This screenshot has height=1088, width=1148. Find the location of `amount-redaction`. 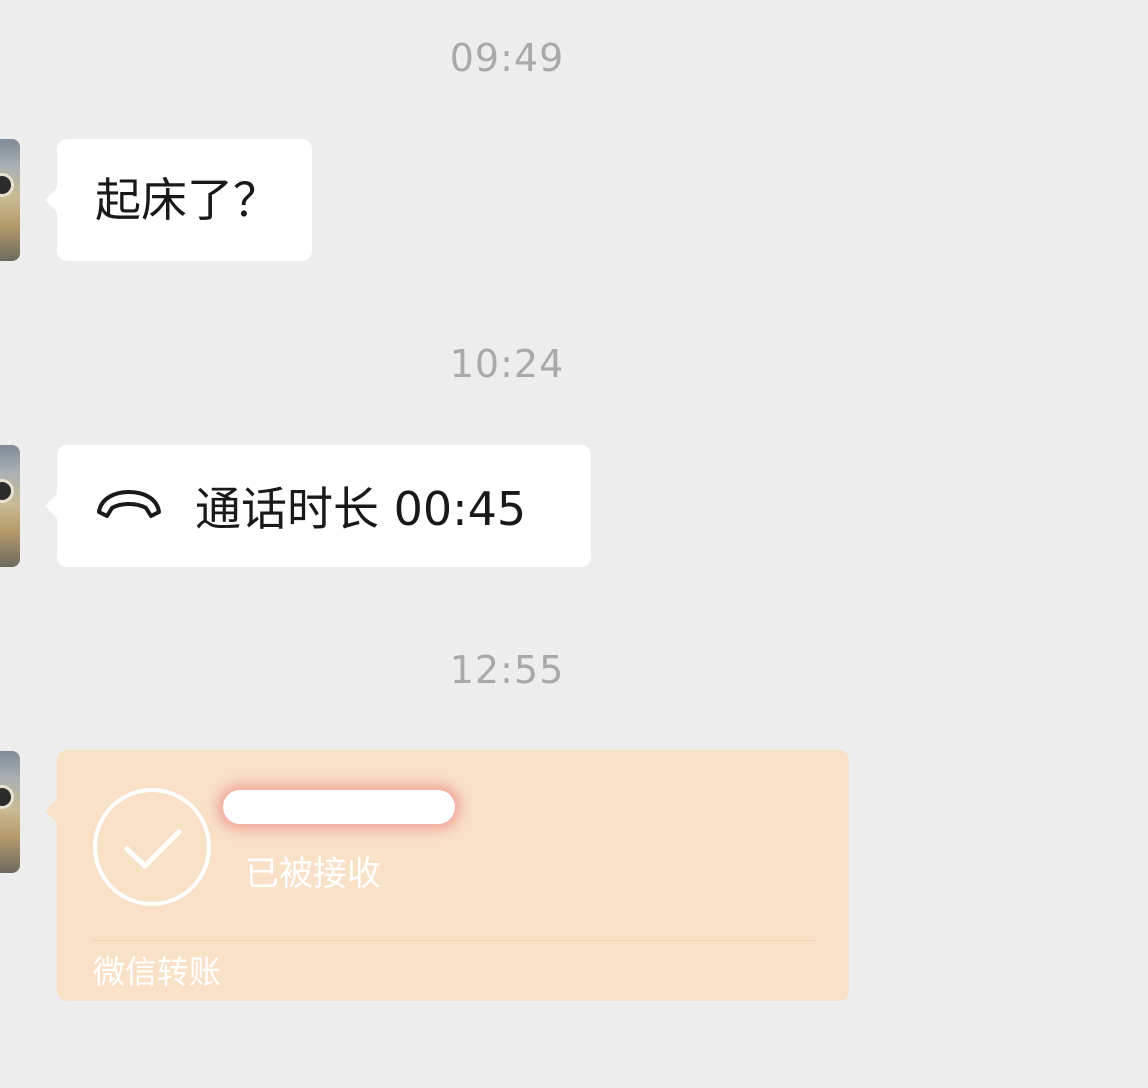

amount-redaction is located at coordinates (339, 807).